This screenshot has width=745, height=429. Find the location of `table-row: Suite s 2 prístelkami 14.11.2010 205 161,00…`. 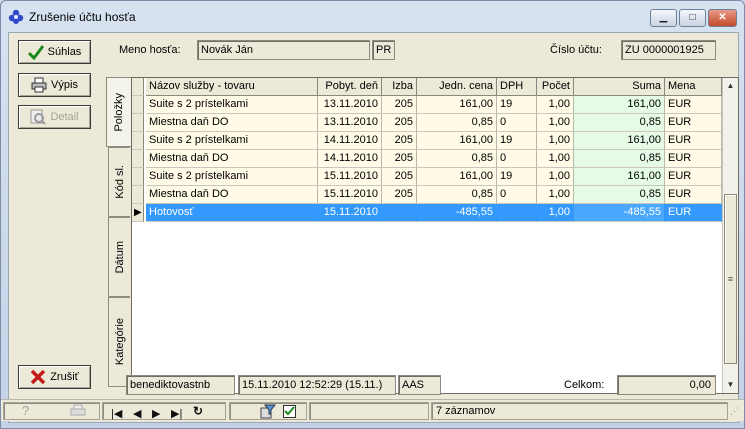

table-row: Suite s 2 prístelkami 14.11.2010 205 161,00… is located at coordinates (427, 141).